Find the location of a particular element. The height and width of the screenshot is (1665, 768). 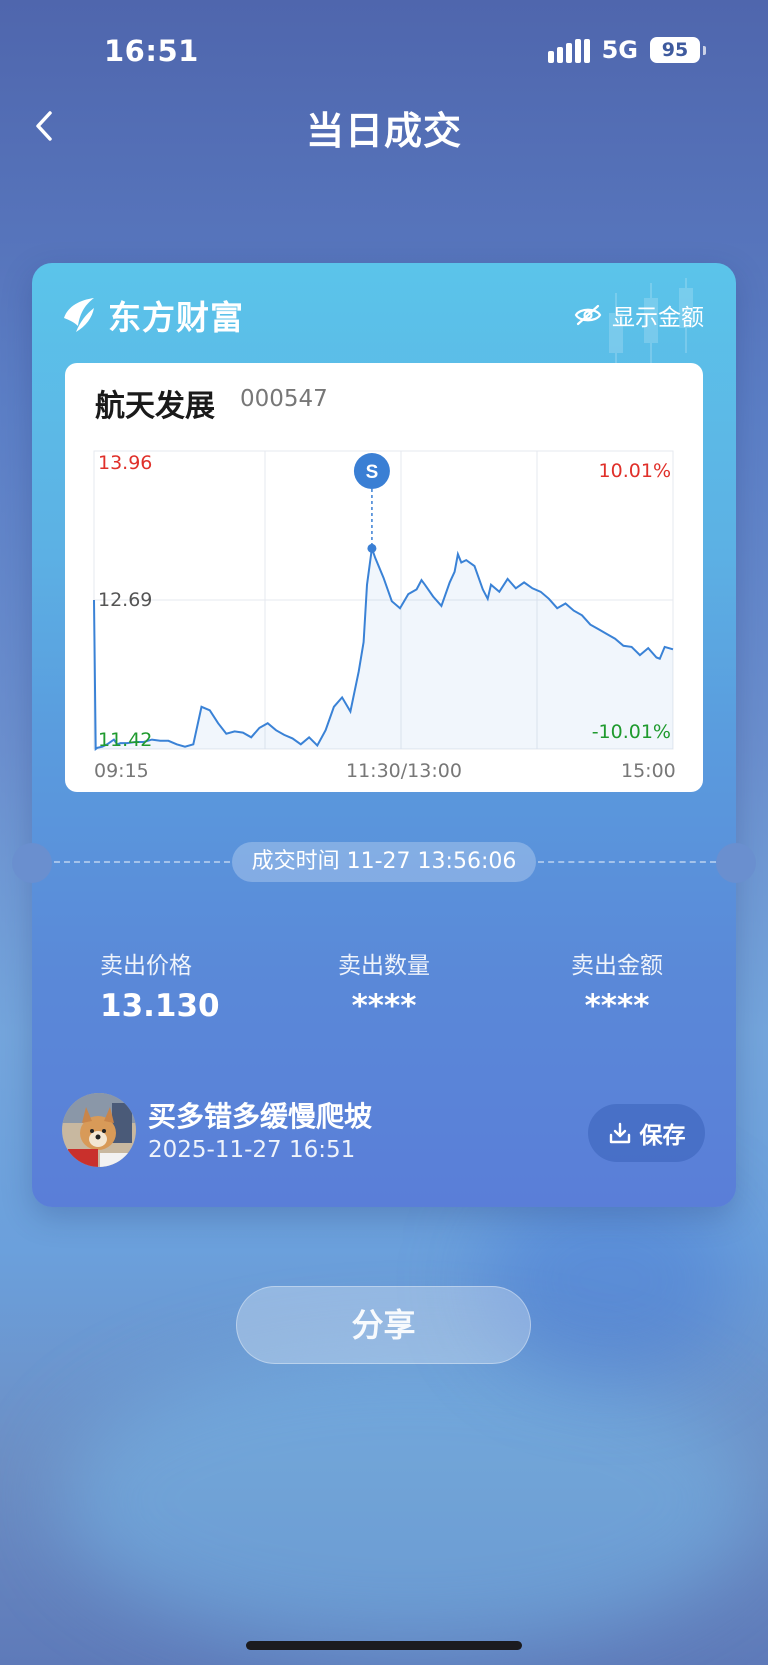

stat-value: 13.130 is located at coordinates (160, 1006).